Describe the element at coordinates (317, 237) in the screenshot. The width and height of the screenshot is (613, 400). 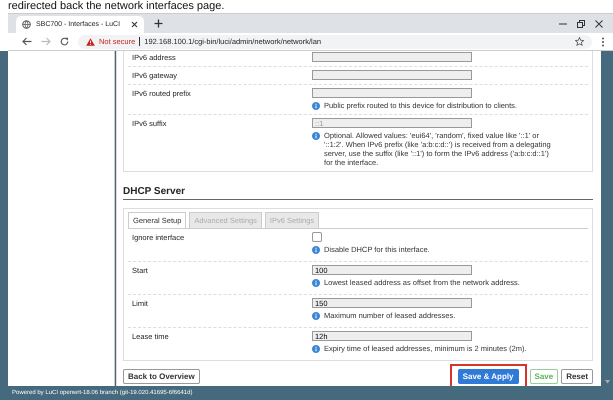
I see `checkbox` at that location.